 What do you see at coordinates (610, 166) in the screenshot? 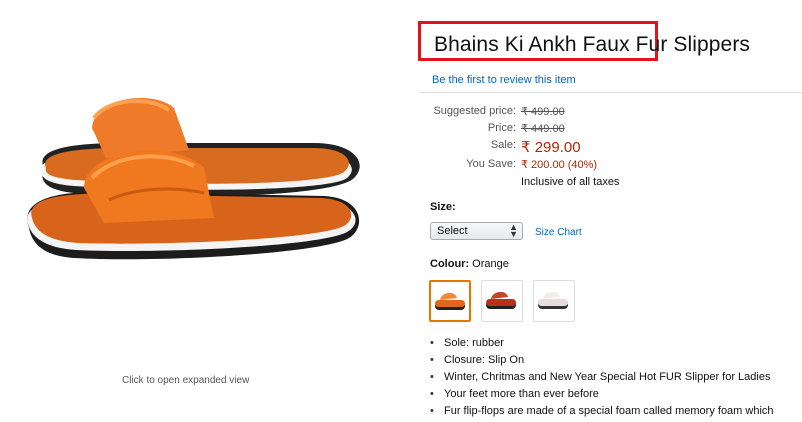
I see `you-save-row: You Save: ₹ 200.00 (40%)` at bounding box center [610, 166].